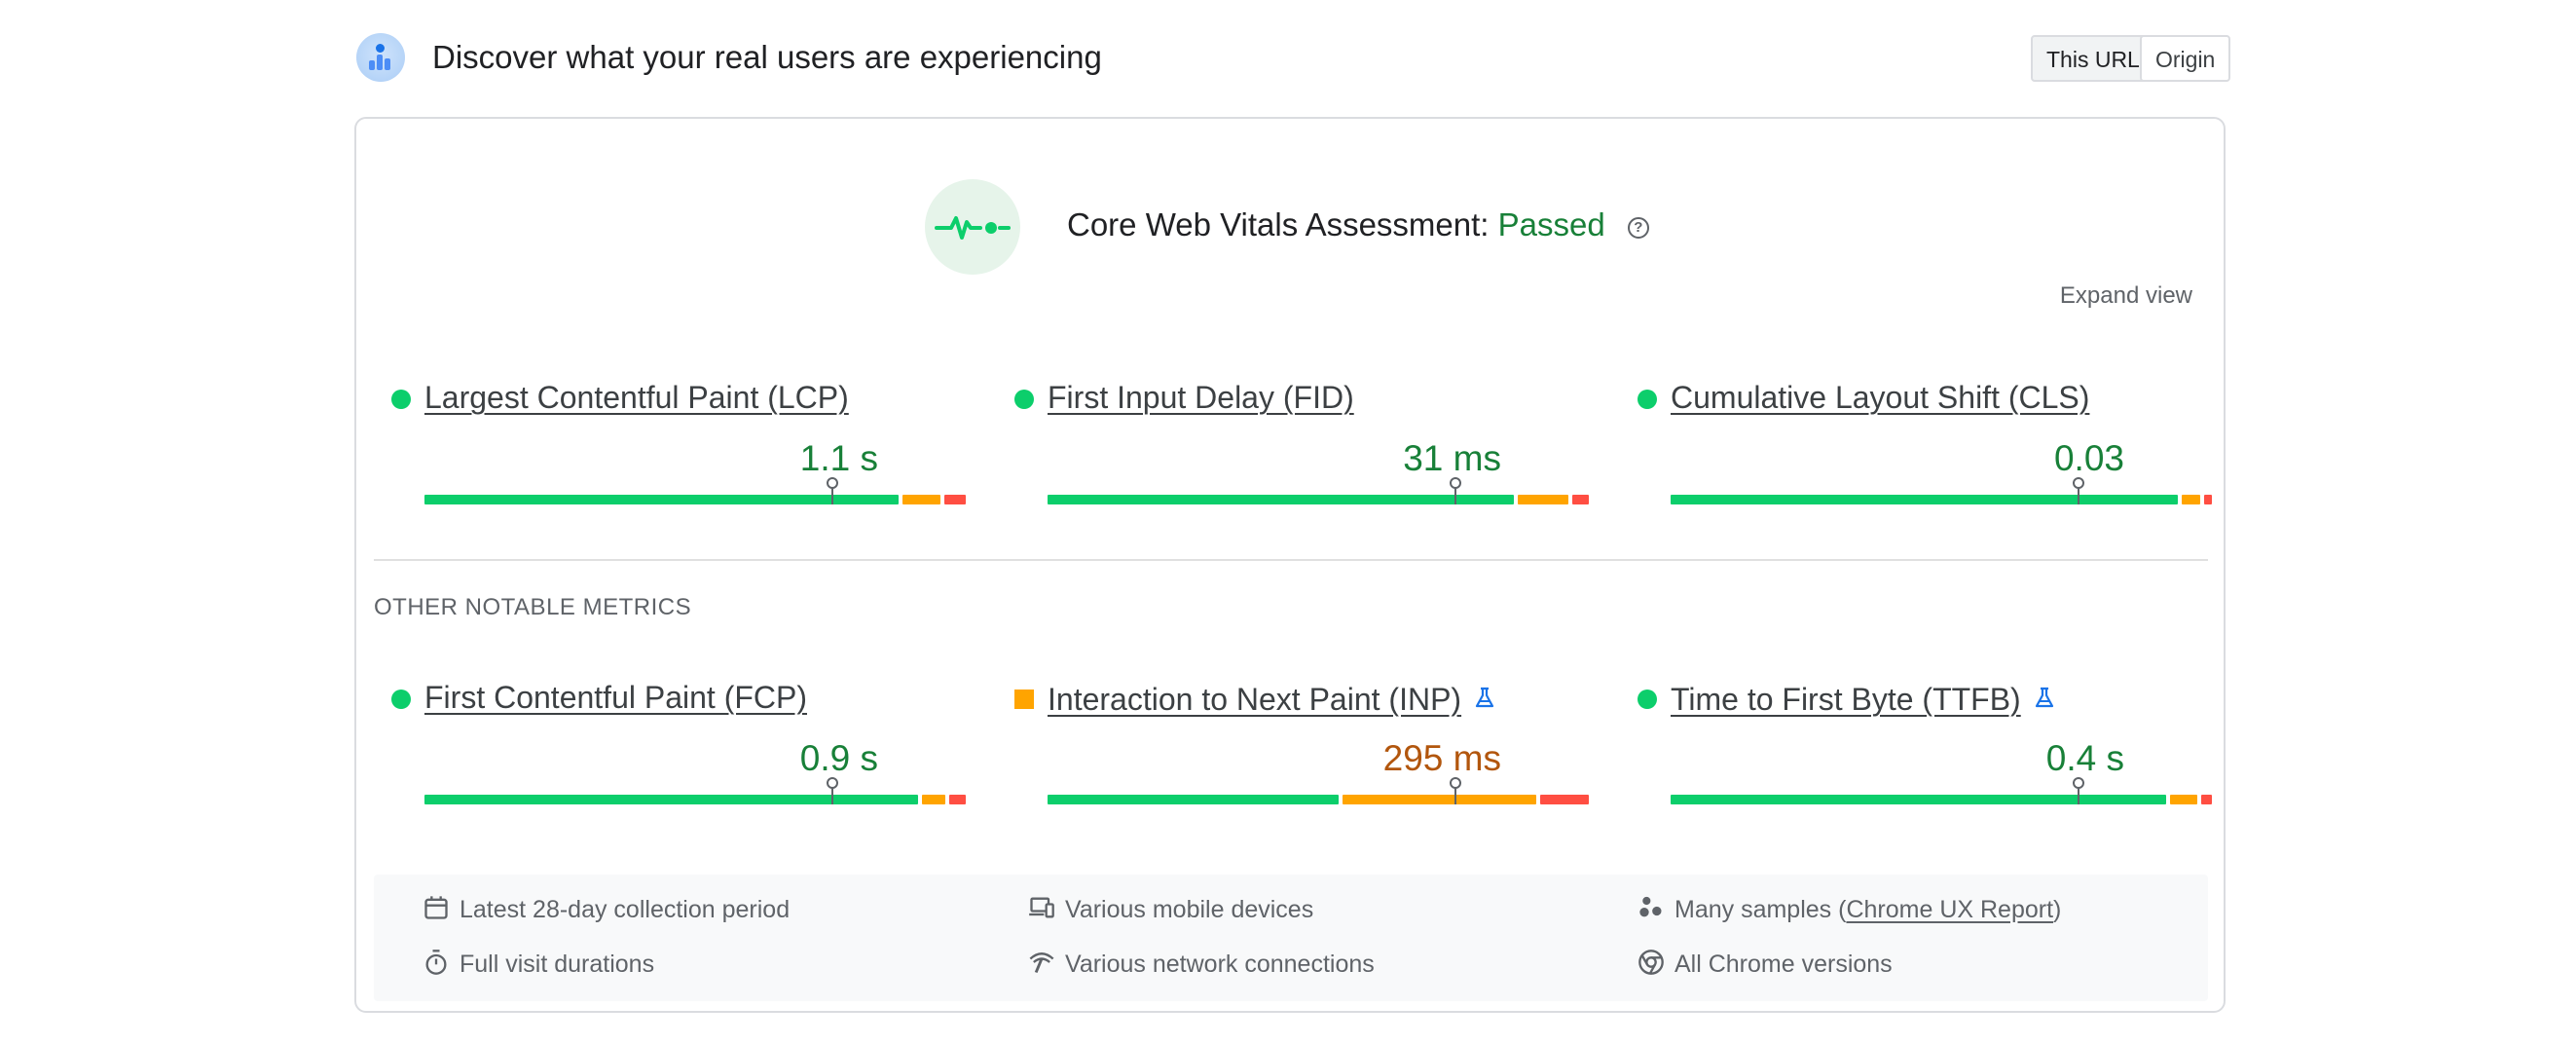  I want to click on samples-icon, so click(1651, 907).